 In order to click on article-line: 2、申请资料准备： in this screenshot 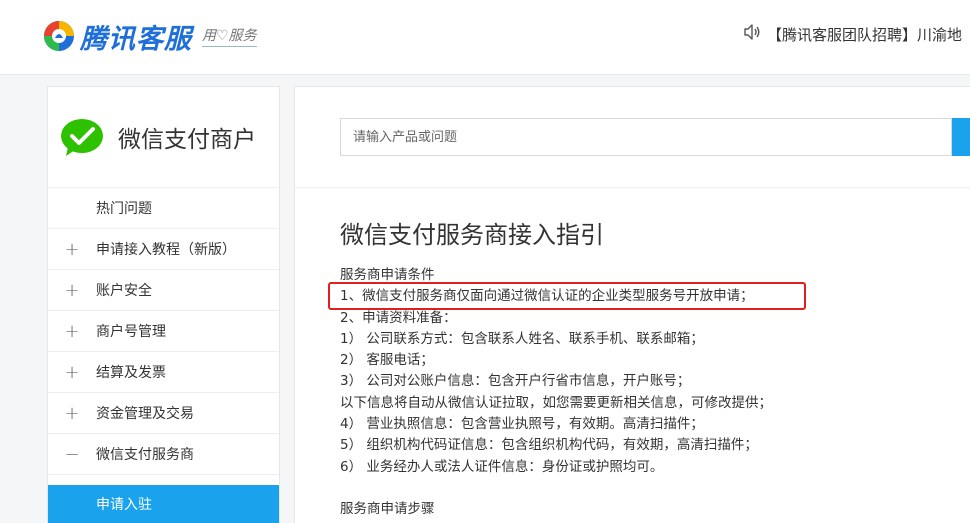, I will do `click(398, 317)`.